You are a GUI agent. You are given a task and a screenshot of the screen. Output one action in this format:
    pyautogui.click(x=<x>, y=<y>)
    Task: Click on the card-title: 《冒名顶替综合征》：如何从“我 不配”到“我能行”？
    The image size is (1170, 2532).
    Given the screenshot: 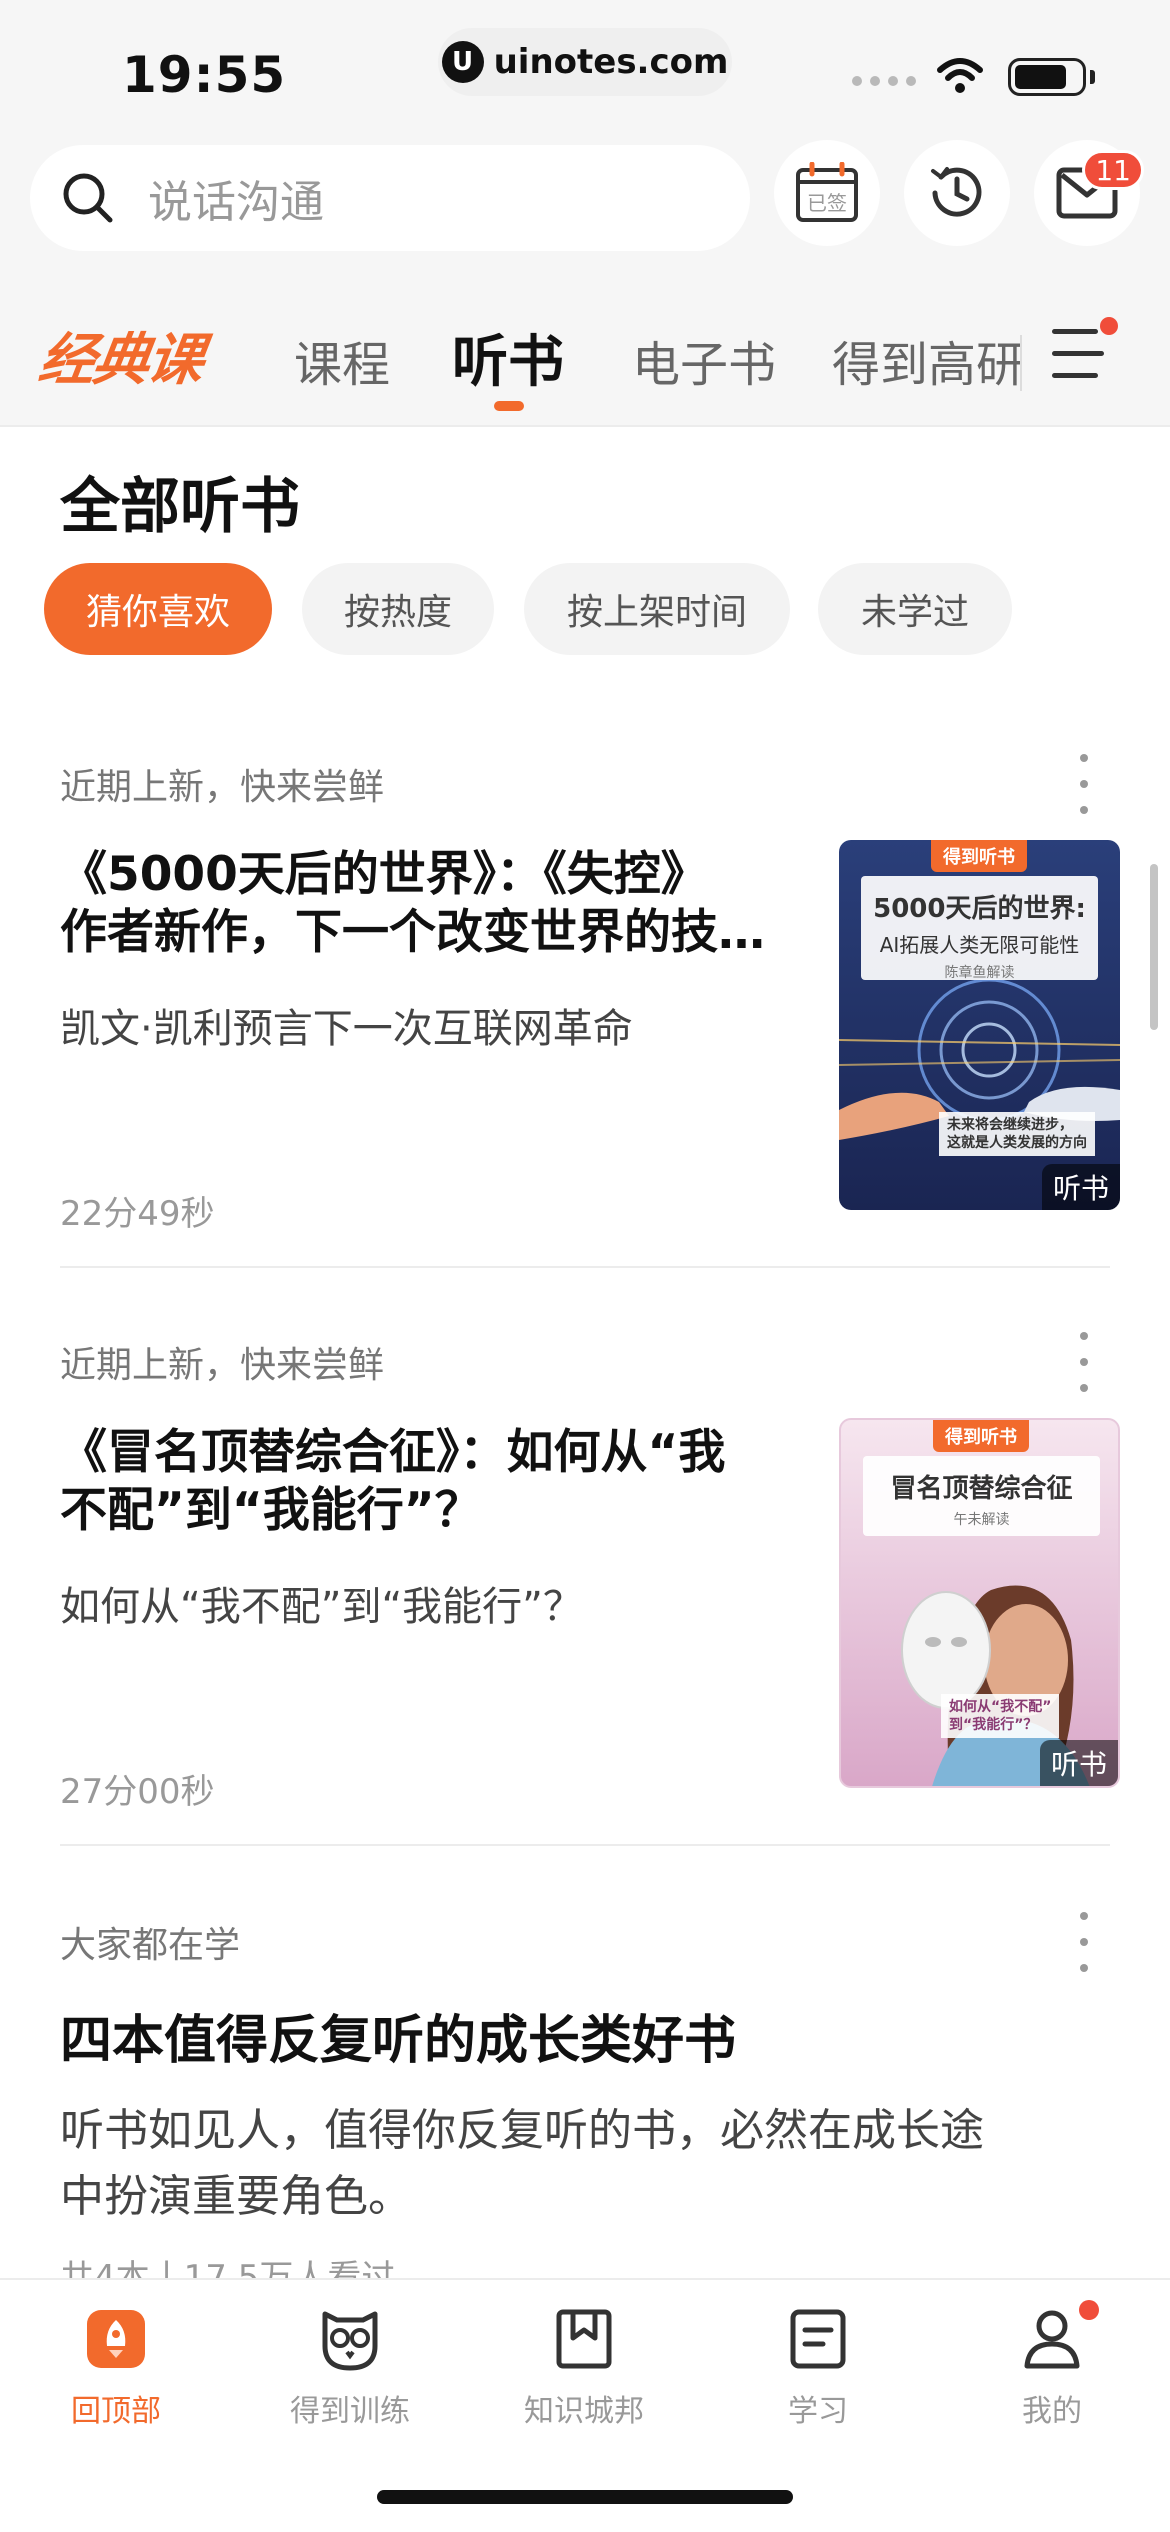 What is the action you would take?
    pyautogui.click(x=393, y=1481)
    